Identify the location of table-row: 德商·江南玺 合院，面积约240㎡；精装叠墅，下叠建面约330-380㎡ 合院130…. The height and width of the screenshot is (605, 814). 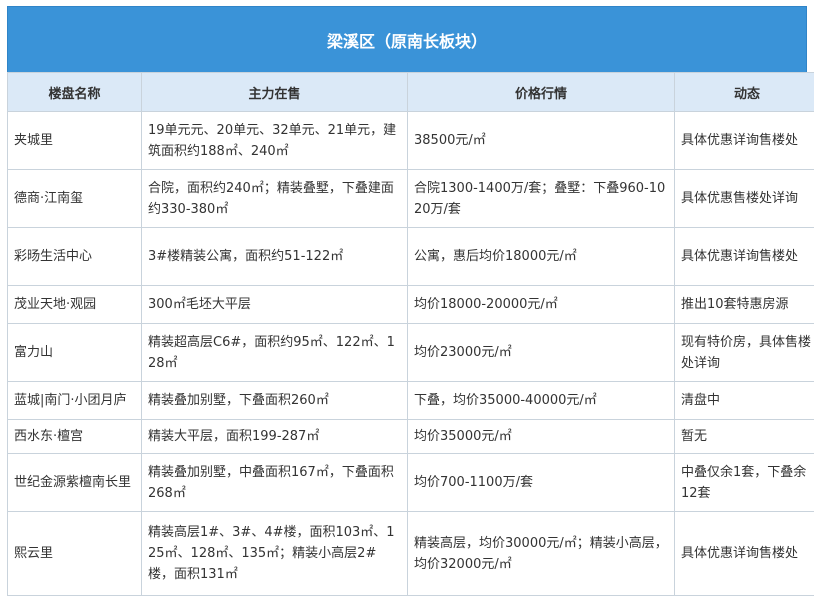
(410, 198).